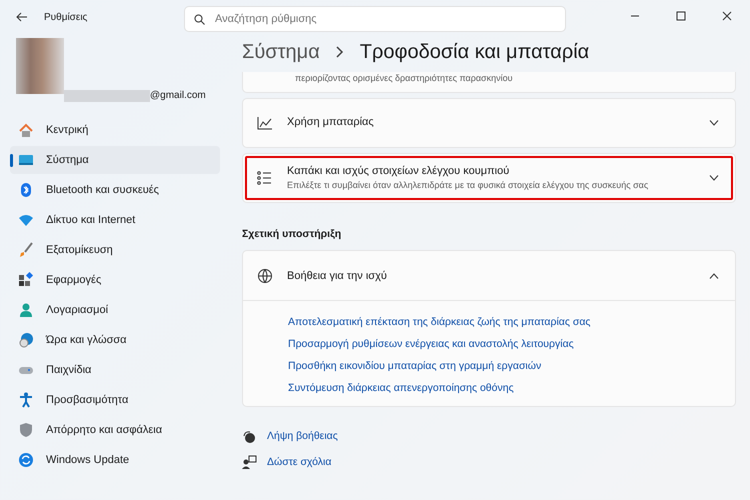 Image resolution: width=750 pixels, height=500 pixels. I want to click on help-card-header: Βοήθεια για την ισχύ, so click(489, 276).